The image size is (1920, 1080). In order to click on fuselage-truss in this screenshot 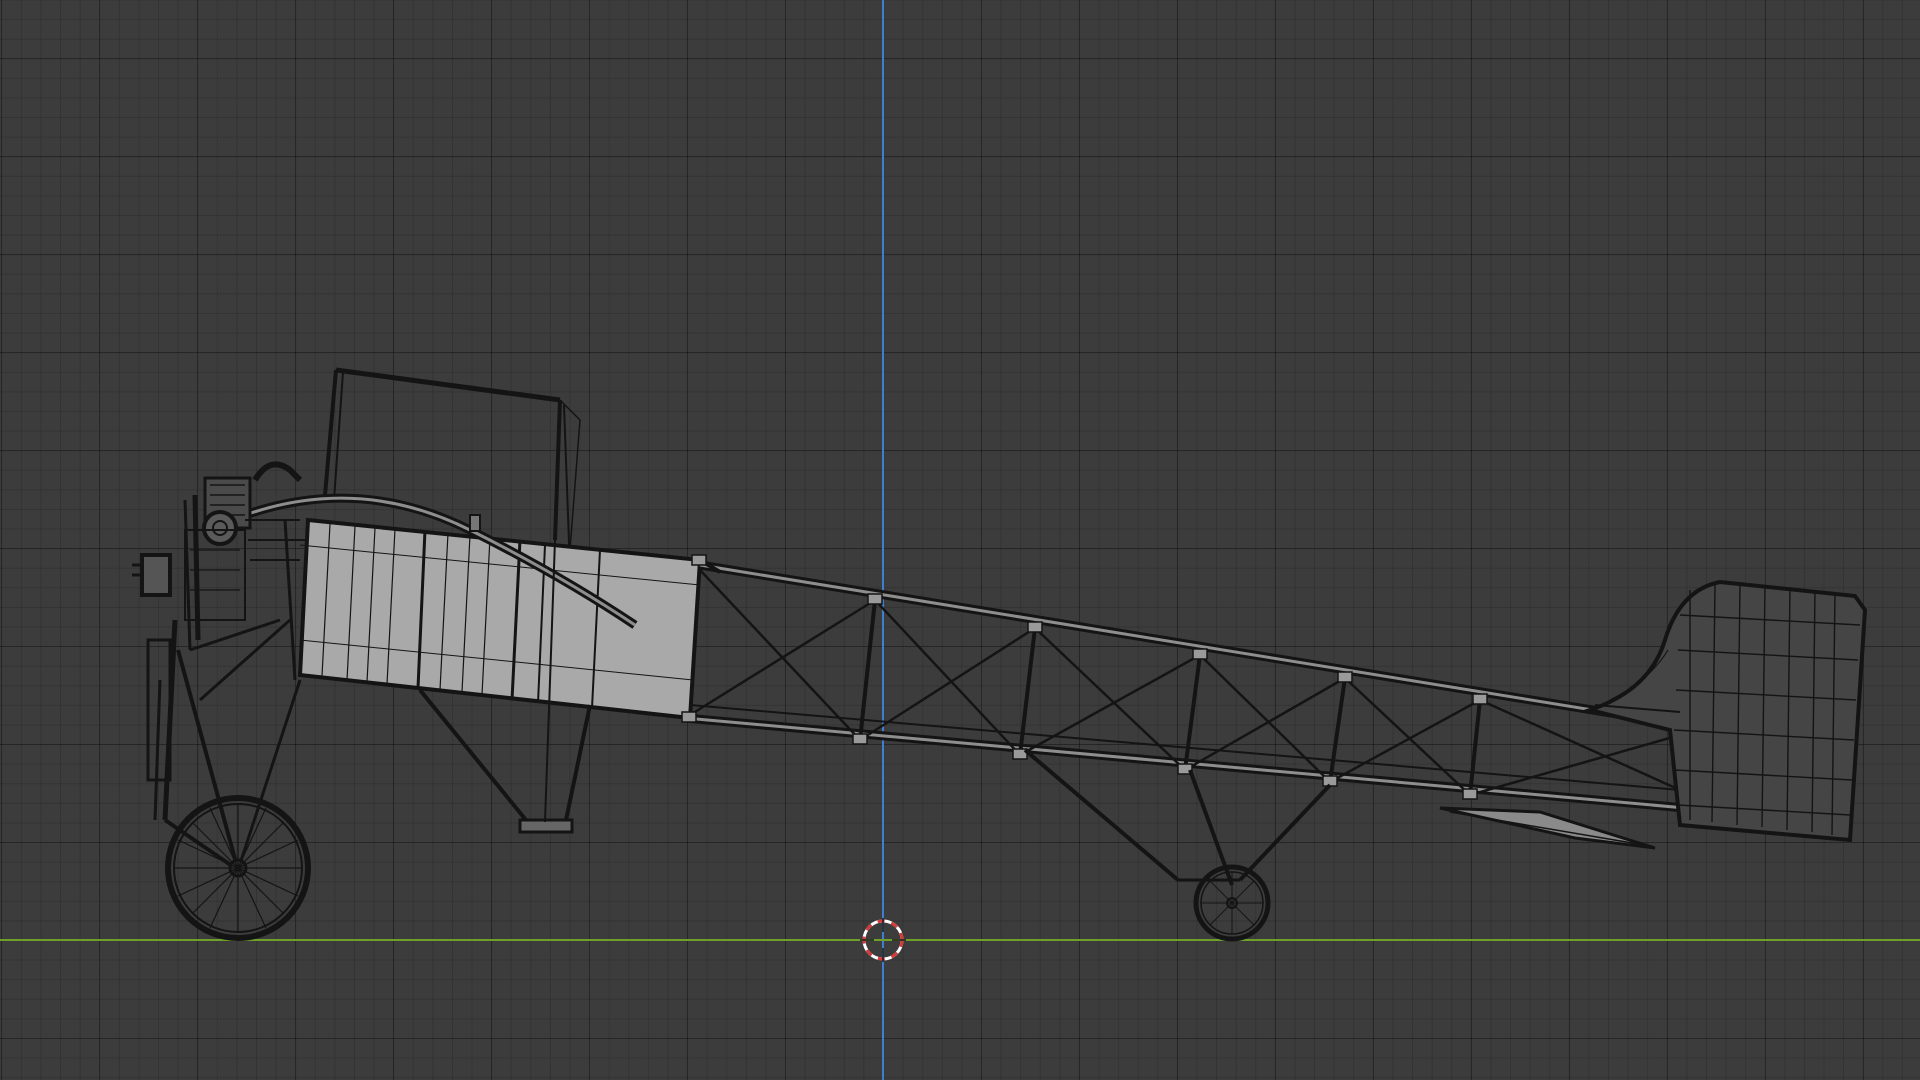, I will do `click(1185, 686)`.